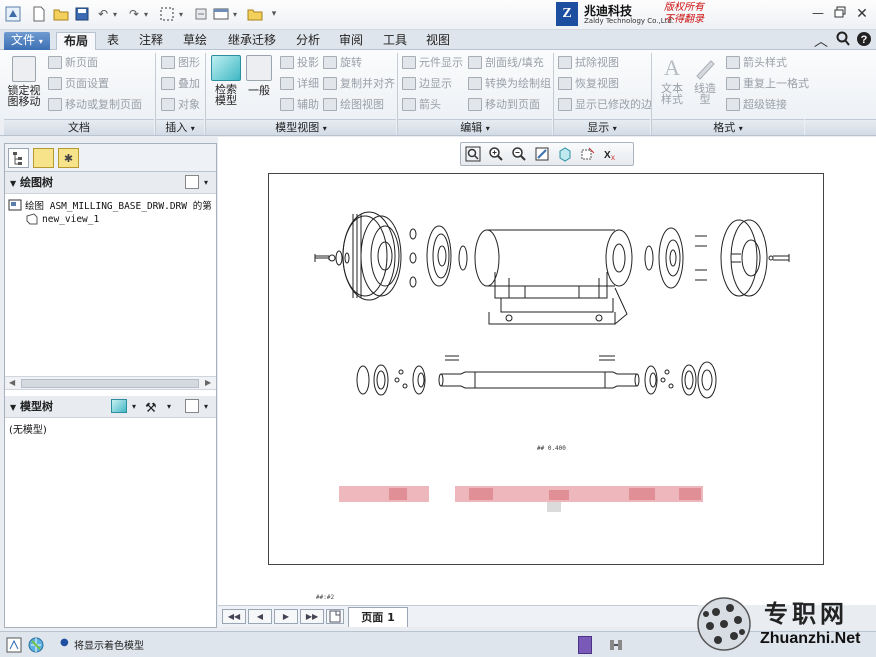  I want to click on model-tree-display-icon, so click(119, 406).